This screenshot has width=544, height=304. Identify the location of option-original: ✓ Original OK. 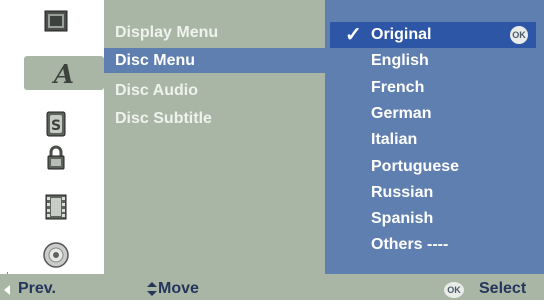
(433, 35).